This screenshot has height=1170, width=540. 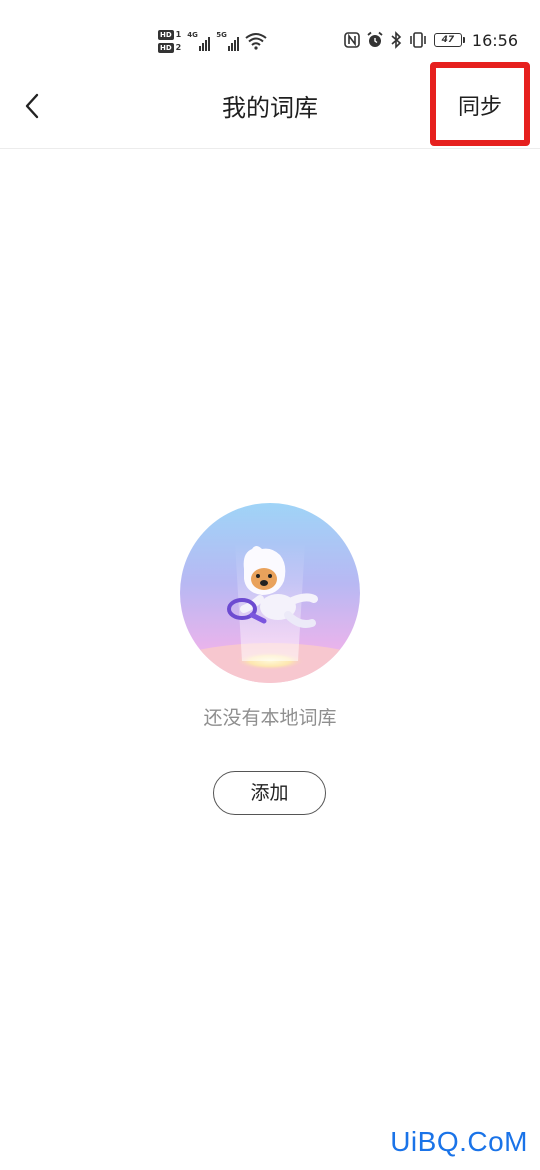 What do you see at coordinates (166, 47) in the screenshot?
I see `sim2-hd-label: HD` at bounding box center [166, 47].